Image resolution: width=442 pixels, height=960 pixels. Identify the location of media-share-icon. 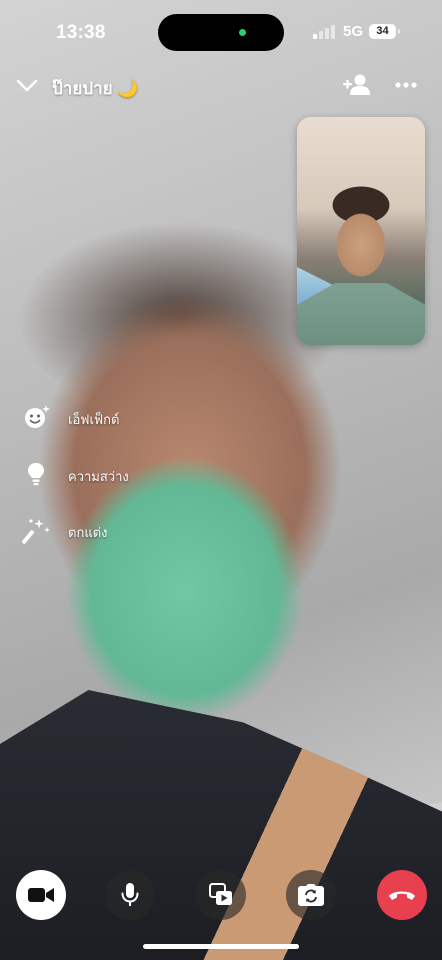
(220, 894).